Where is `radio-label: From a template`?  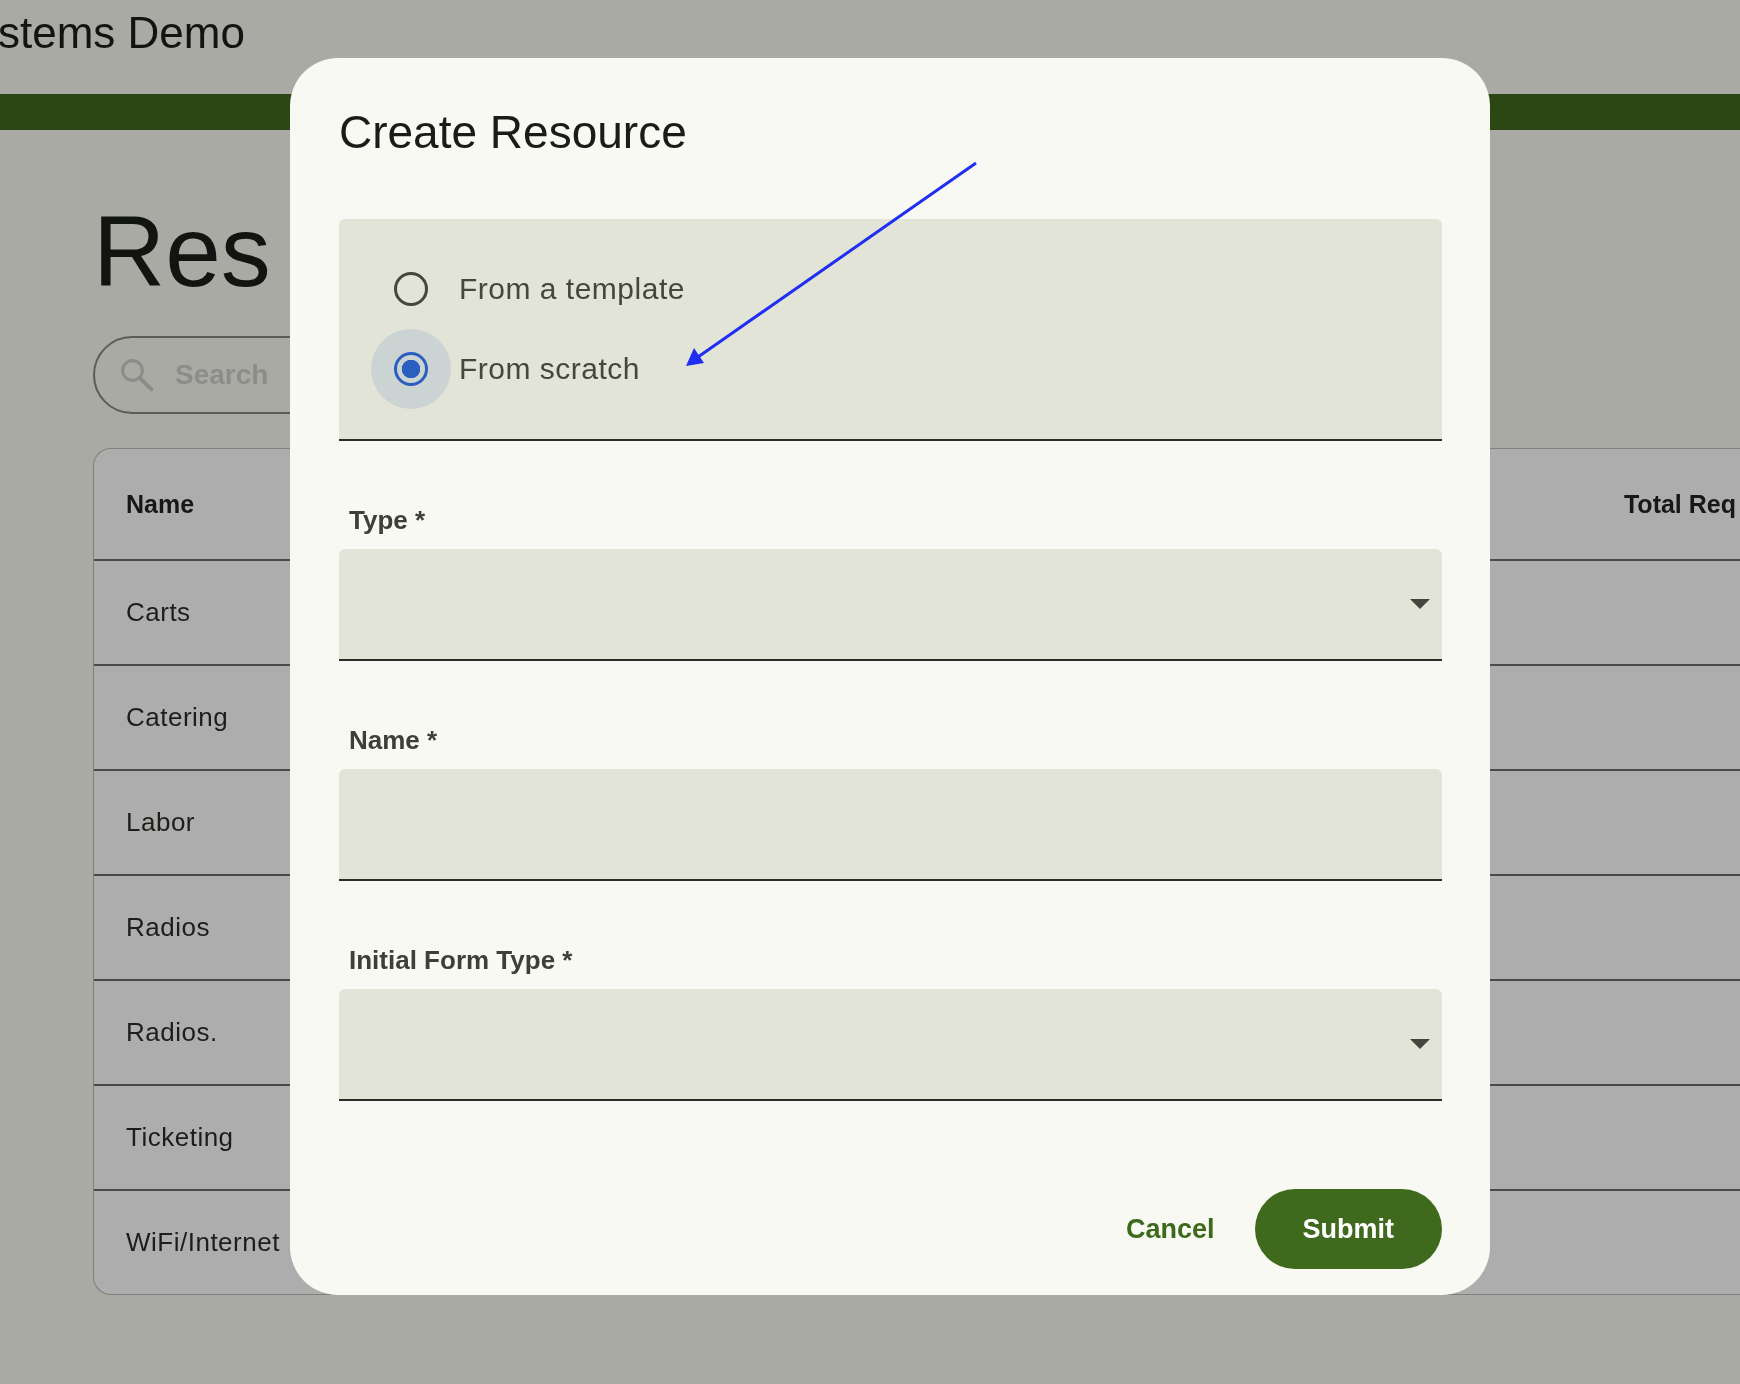
radio-label: From a template is located at coordinates (572, 289).